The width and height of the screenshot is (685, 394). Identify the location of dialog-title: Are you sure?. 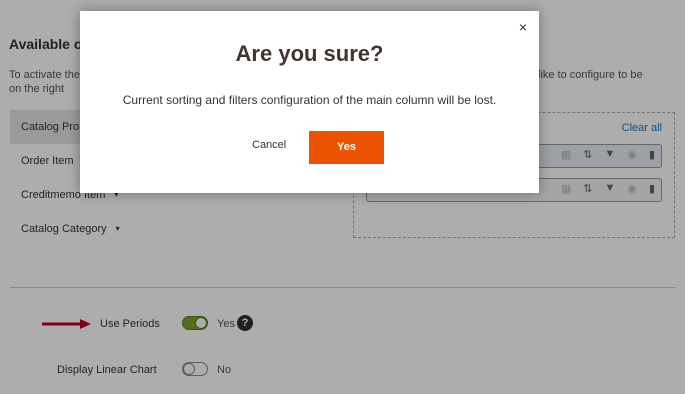
(309, 53).